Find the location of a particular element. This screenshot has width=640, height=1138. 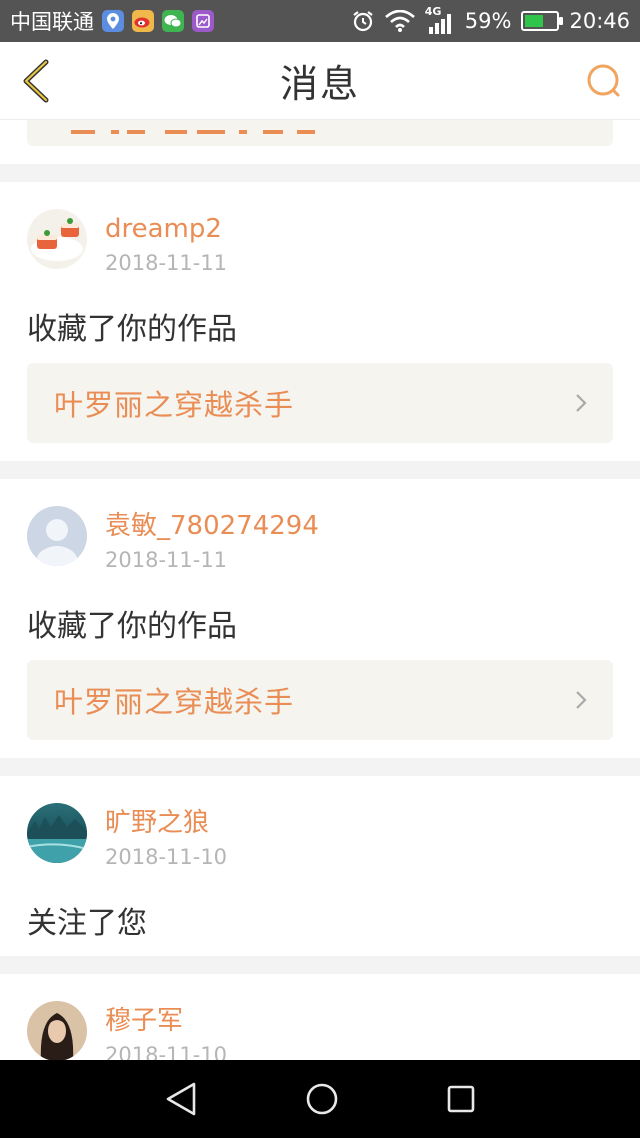

portrait-avatar is located at coordinates (57, 1030).